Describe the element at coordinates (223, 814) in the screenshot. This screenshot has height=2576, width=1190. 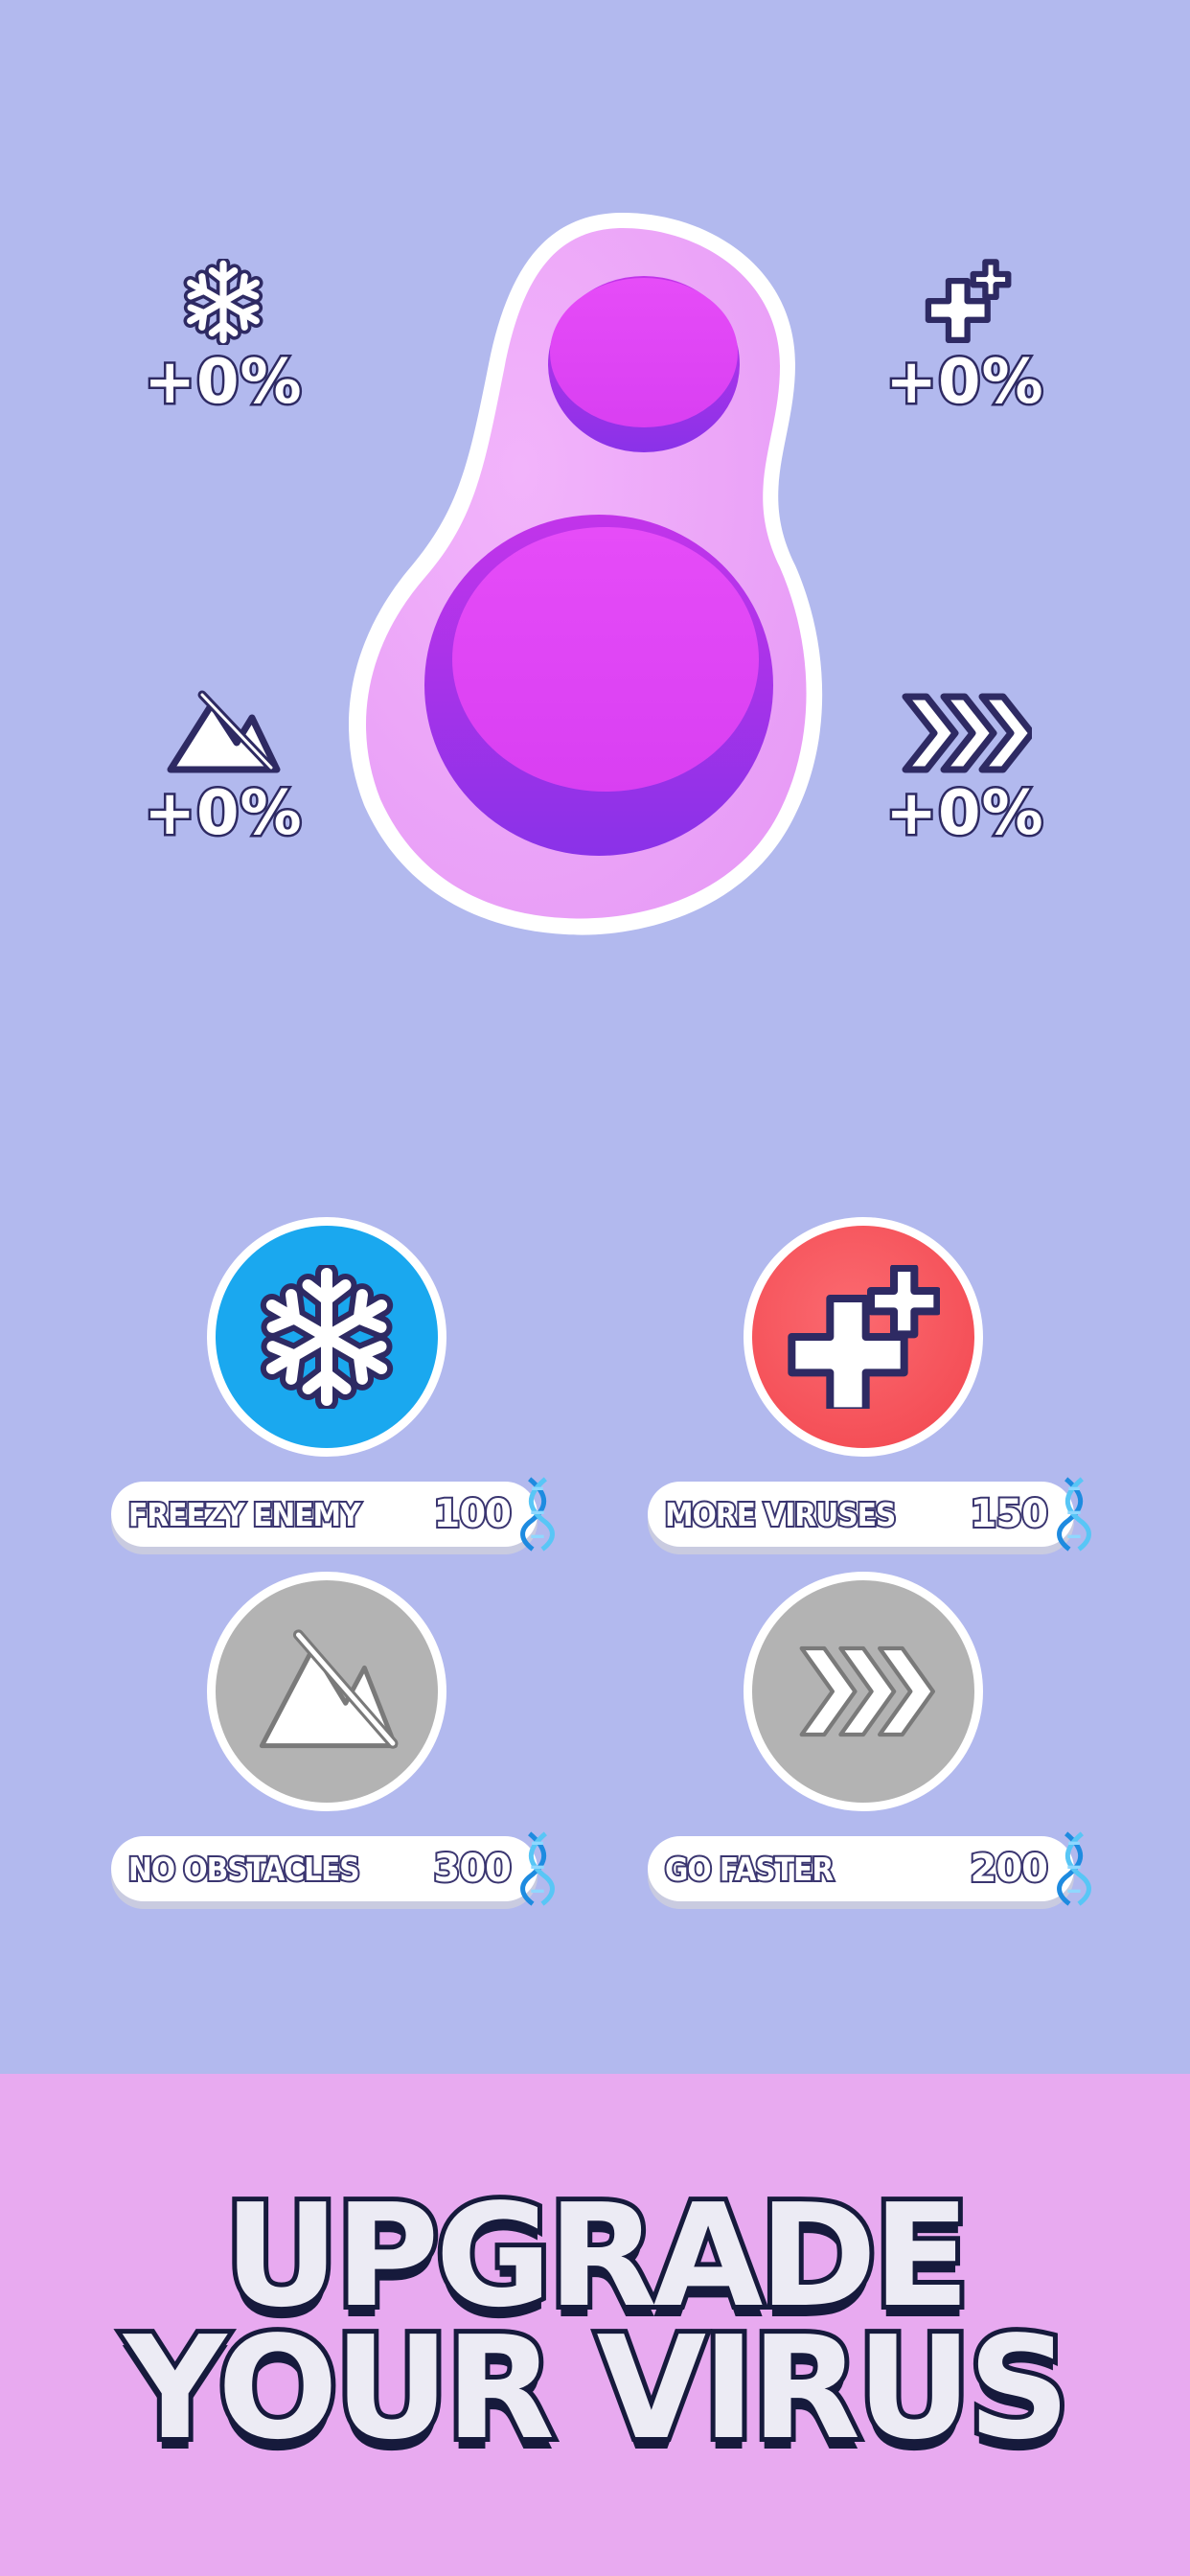
I see `obstacles-stat-value: +0%` at that location.